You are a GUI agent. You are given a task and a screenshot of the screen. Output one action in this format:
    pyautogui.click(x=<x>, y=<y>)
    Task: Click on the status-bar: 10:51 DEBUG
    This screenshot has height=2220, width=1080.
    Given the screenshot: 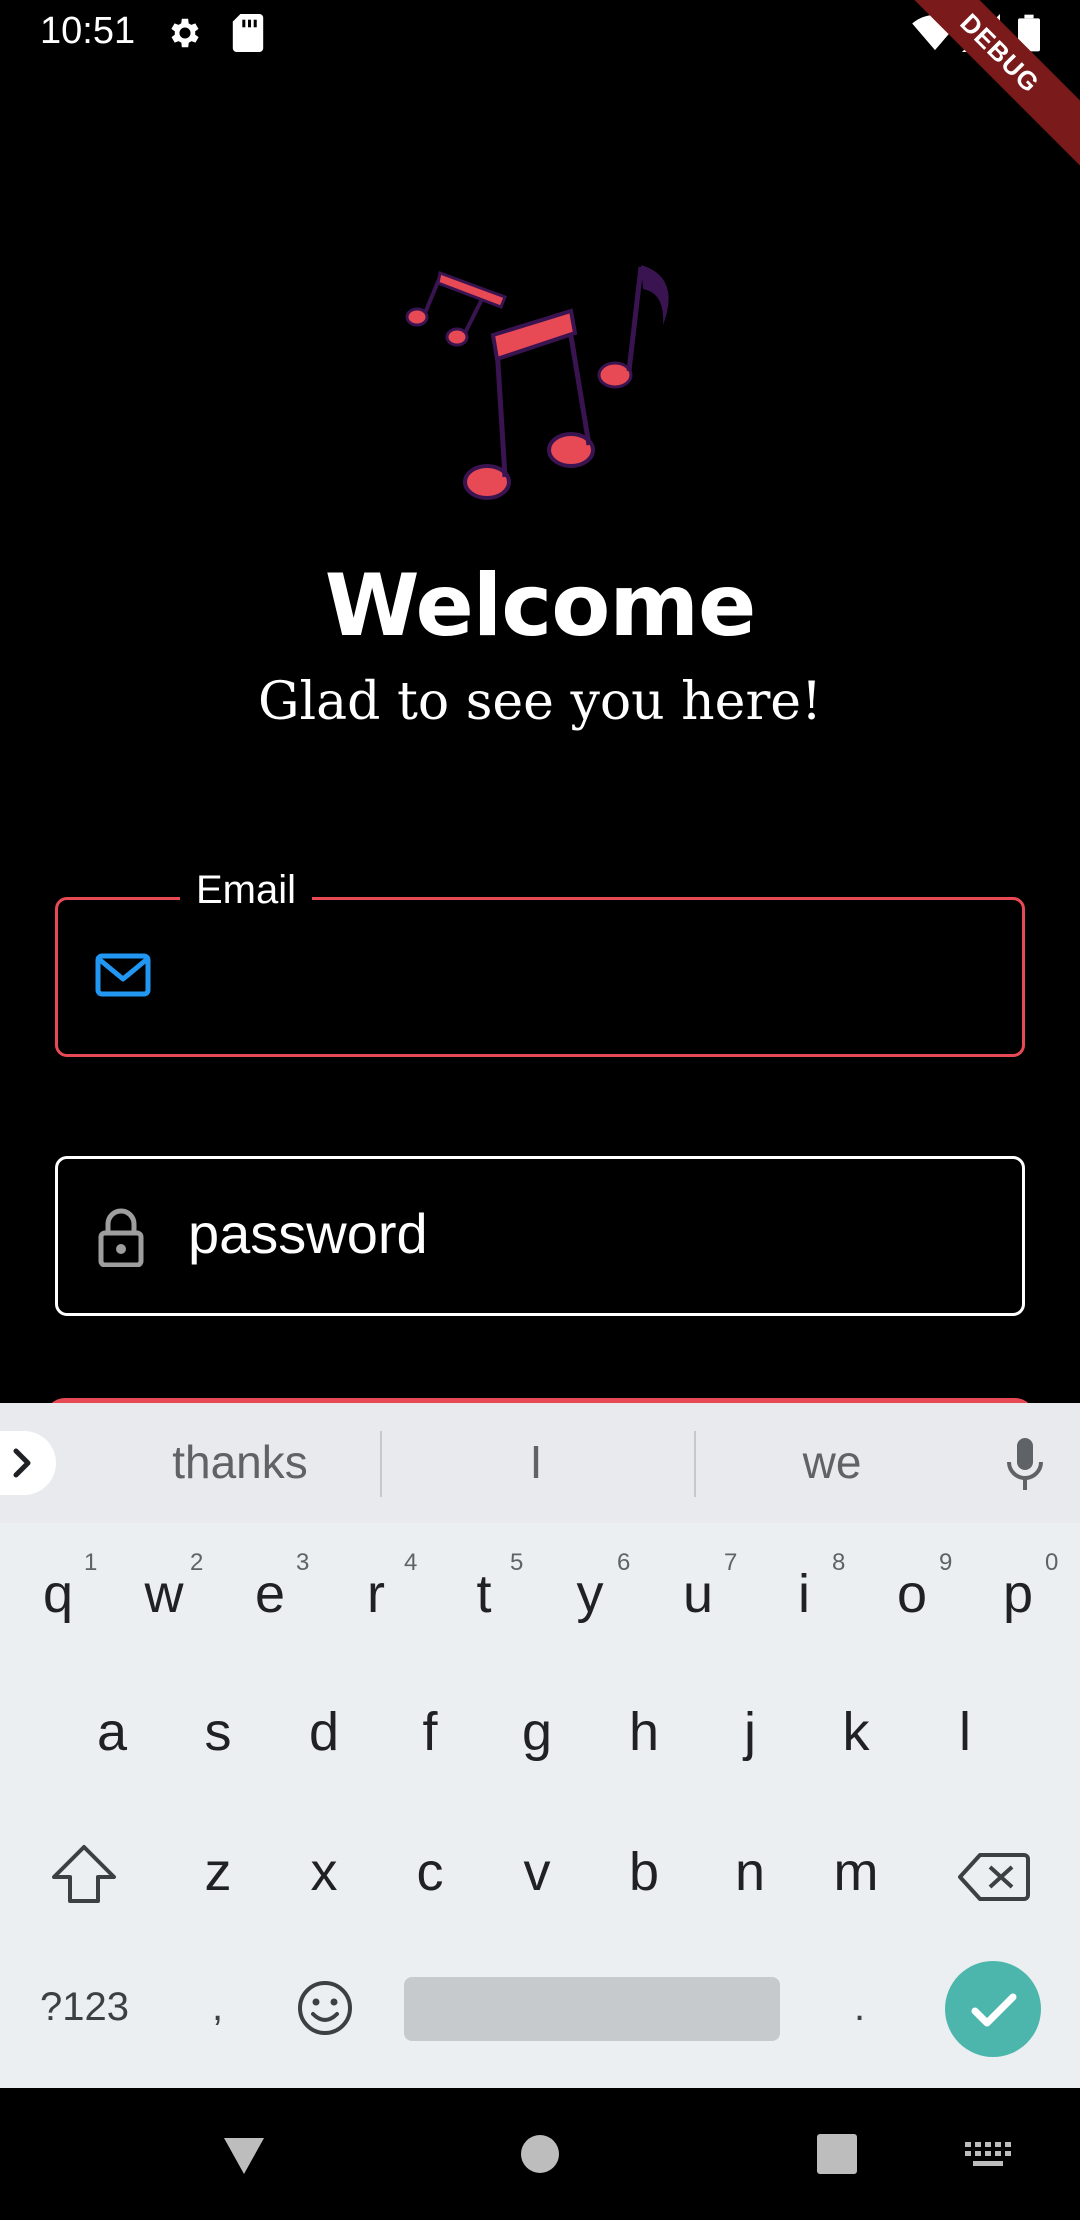 What is the action you would take?
    pyautogui.click(x=540, y=88)
    